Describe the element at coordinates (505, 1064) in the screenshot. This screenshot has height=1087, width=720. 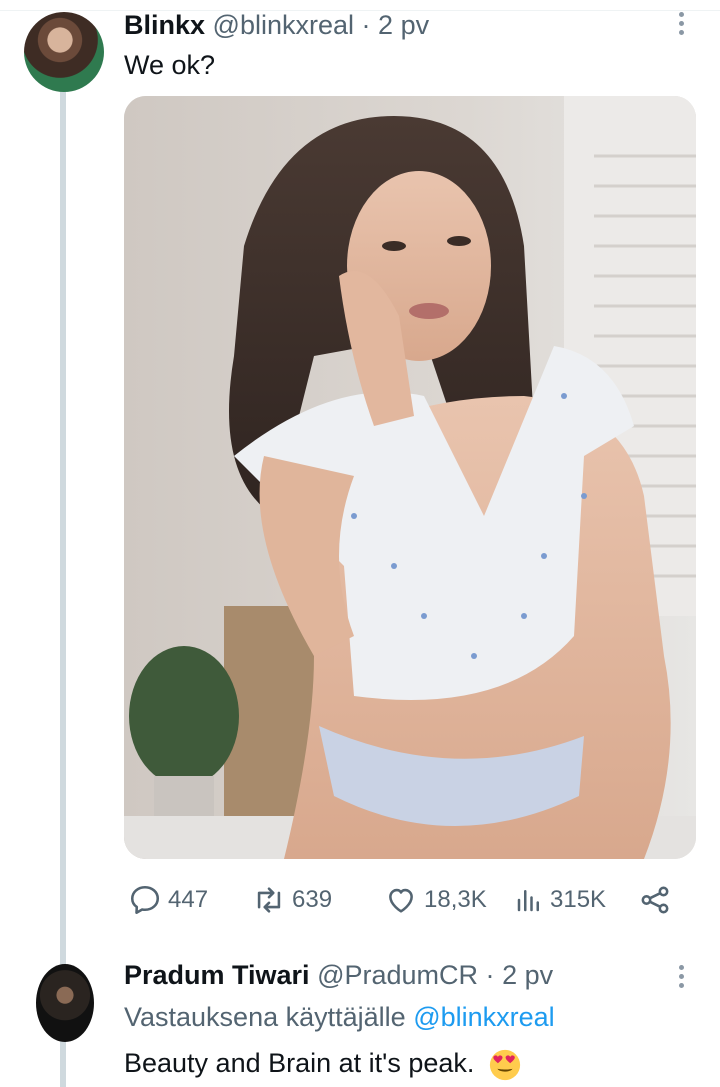
I see `heart-eyes-emoji-icon` at that location.